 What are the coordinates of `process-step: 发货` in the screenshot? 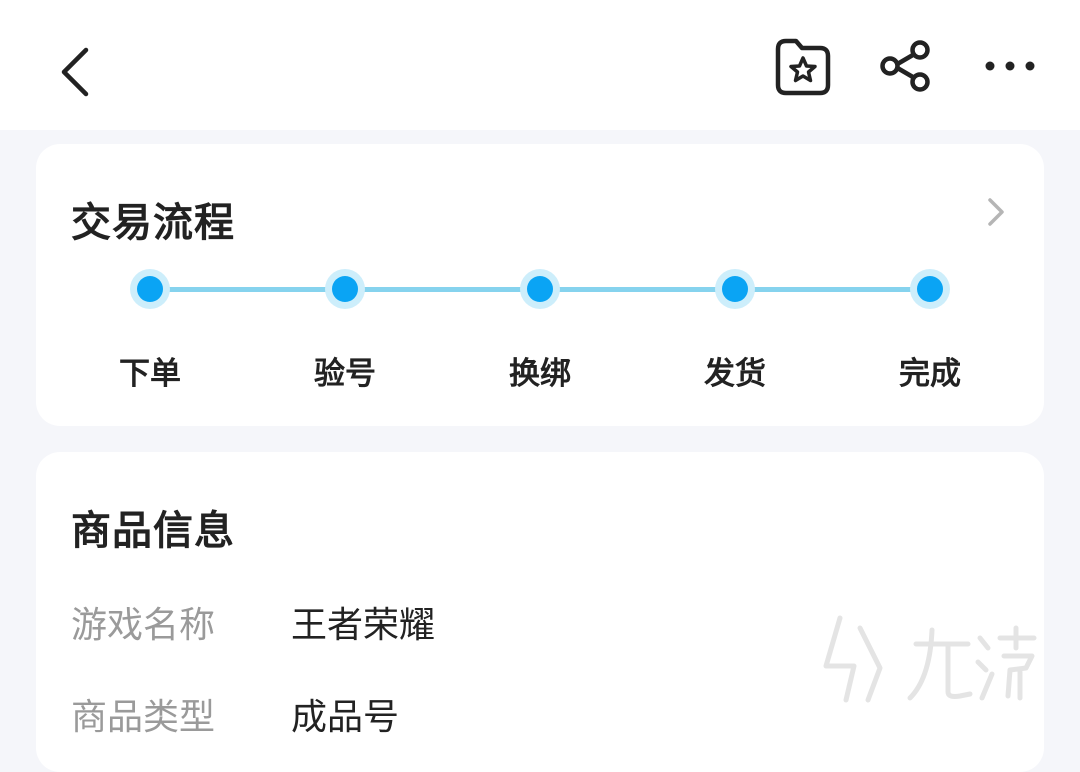 It's located at (735, 331).